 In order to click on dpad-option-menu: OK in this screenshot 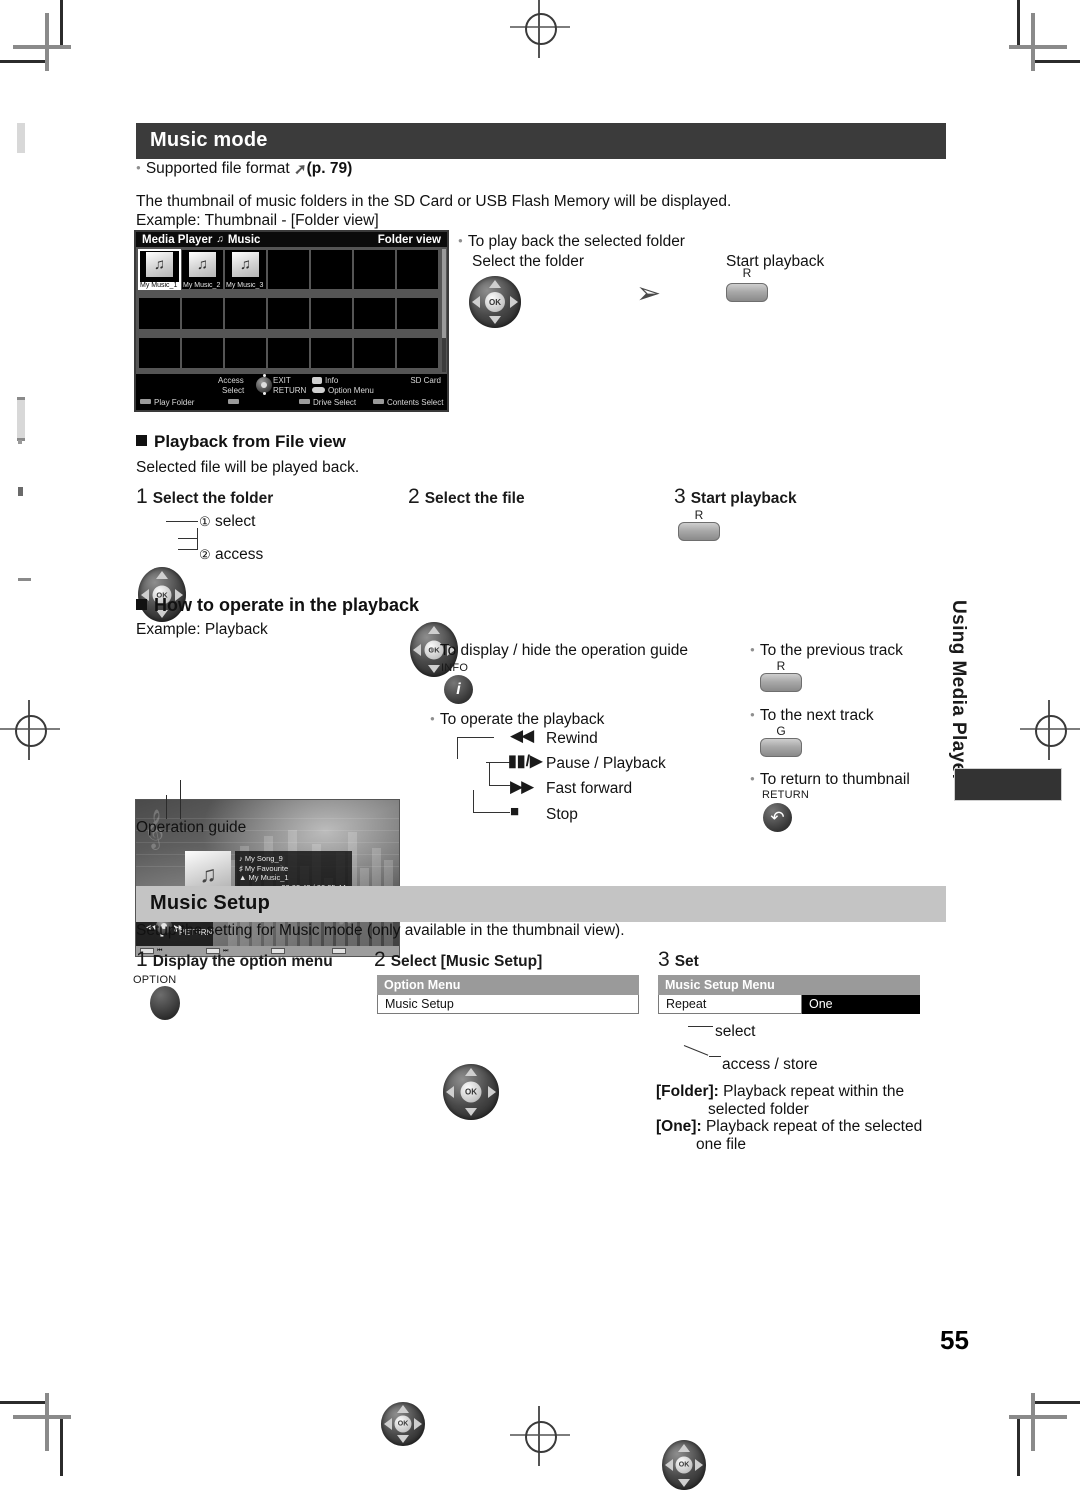, I will do `click(403, 1424)`.